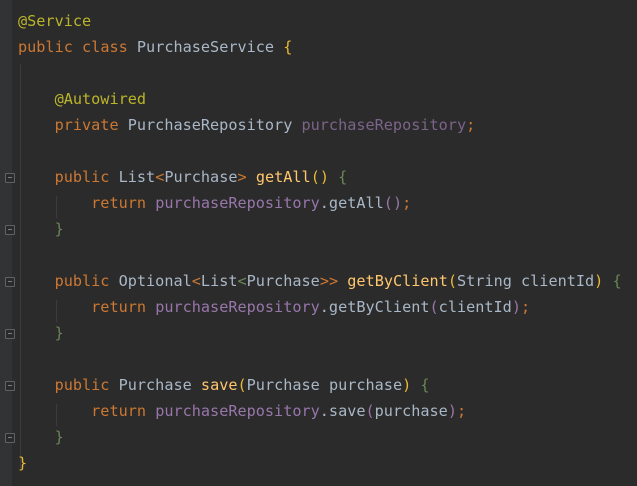  What do you see at coordinates (374, 307) in the screenshot?
I see `method-call: .getByClient` at bounding box center [374, 307].